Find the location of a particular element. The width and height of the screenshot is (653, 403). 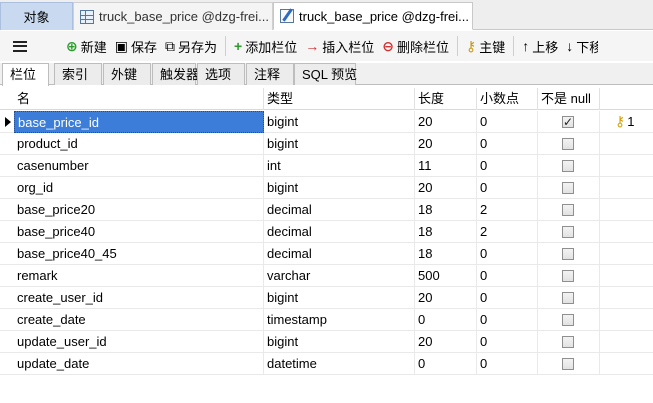

table-row: create_date timestamp 0 0 is located at coordinates (326, 320).